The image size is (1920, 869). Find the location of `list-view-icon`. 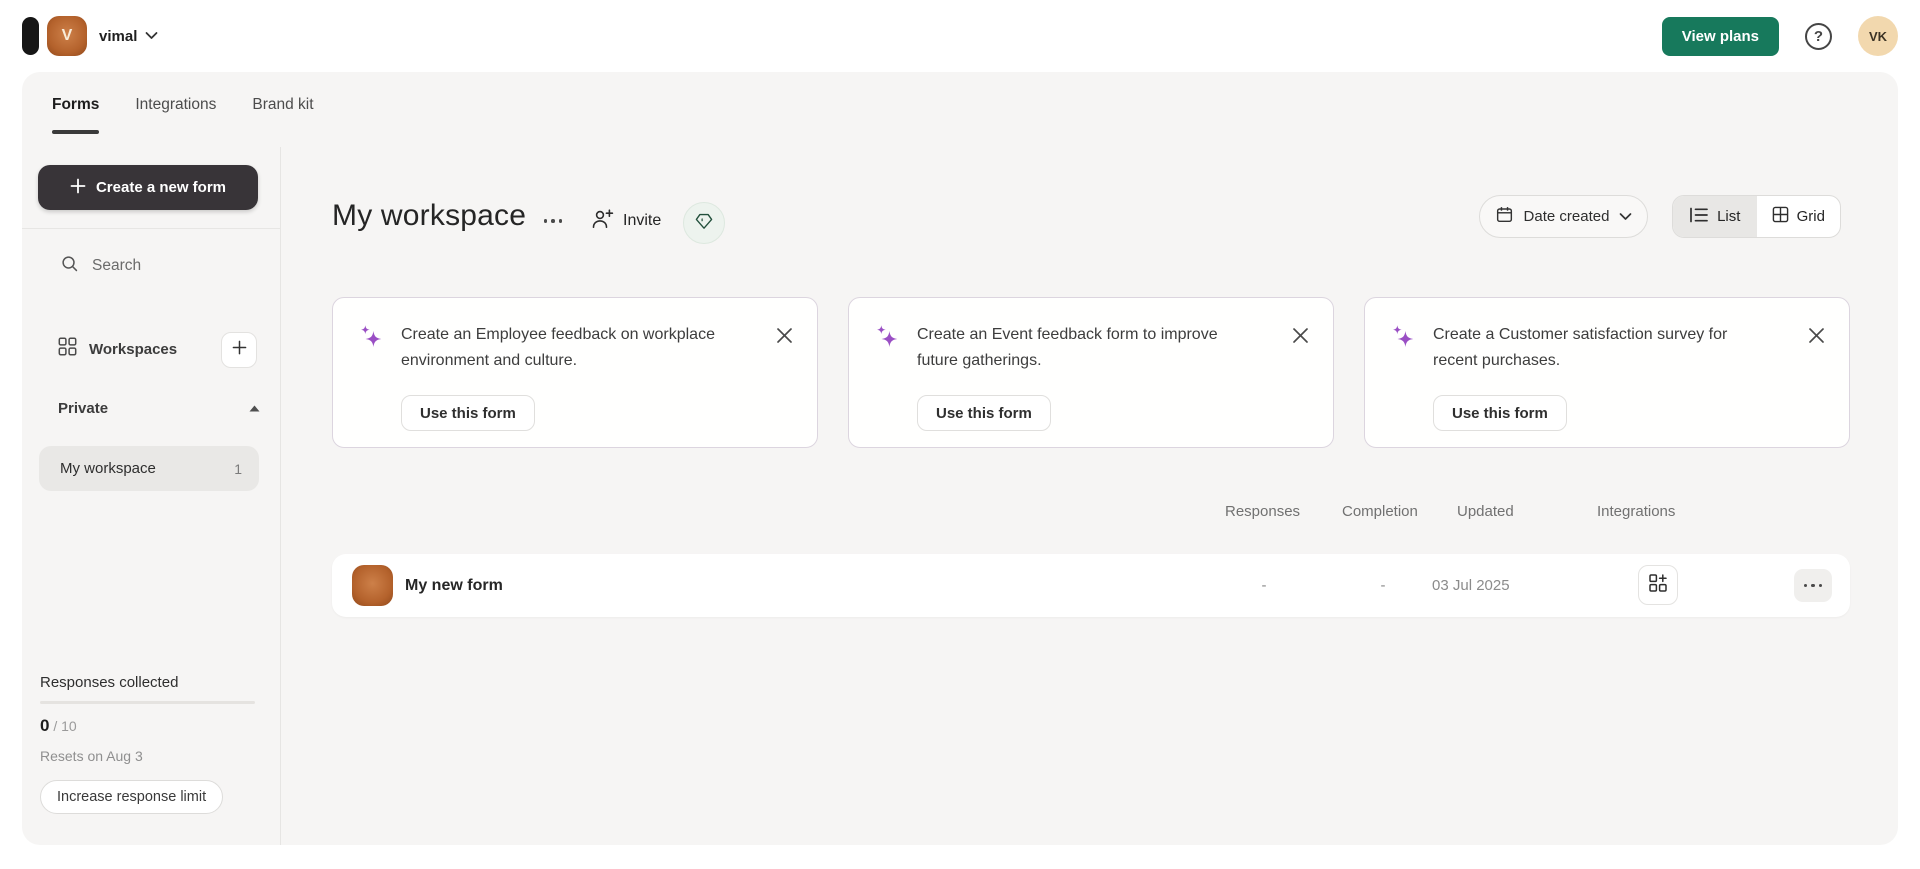

list-view-icon is located at coordinates (1699, 217).